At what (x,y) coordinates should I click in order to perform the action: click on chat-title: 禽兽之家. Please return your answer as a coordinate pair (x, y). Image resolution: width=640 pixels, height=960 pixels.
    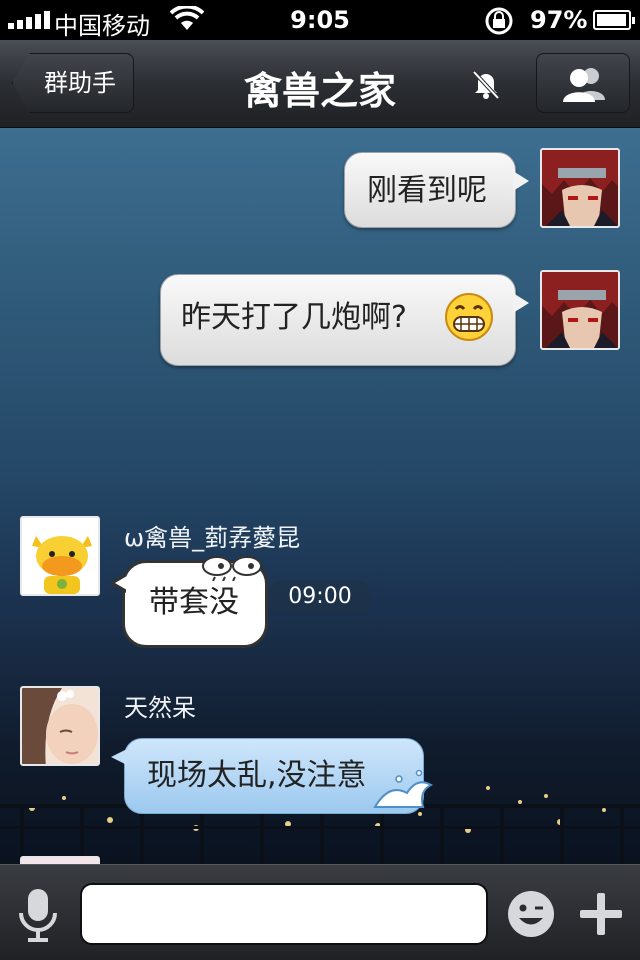
    Looking at the image, I should click on (319, 91).